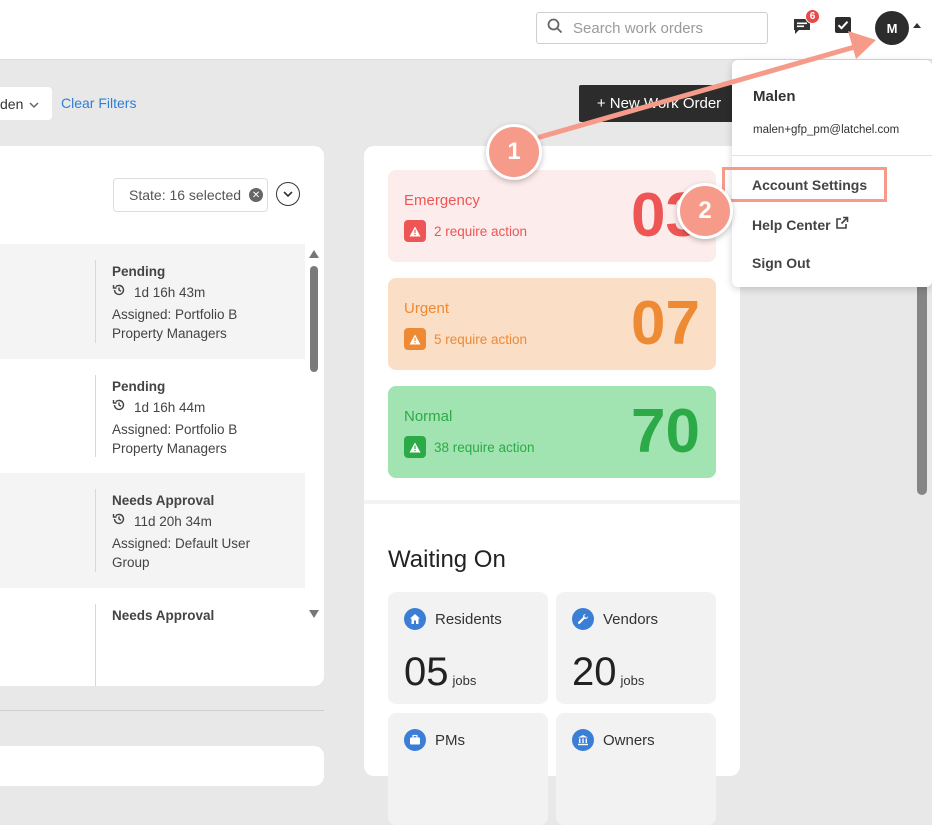 The image size is (932, 825). What do you see at coordinates (826, 130) in the screenshot?
I see `user-email: malen+gfp_pm@latchel.com` at bounding box center [826, 130].